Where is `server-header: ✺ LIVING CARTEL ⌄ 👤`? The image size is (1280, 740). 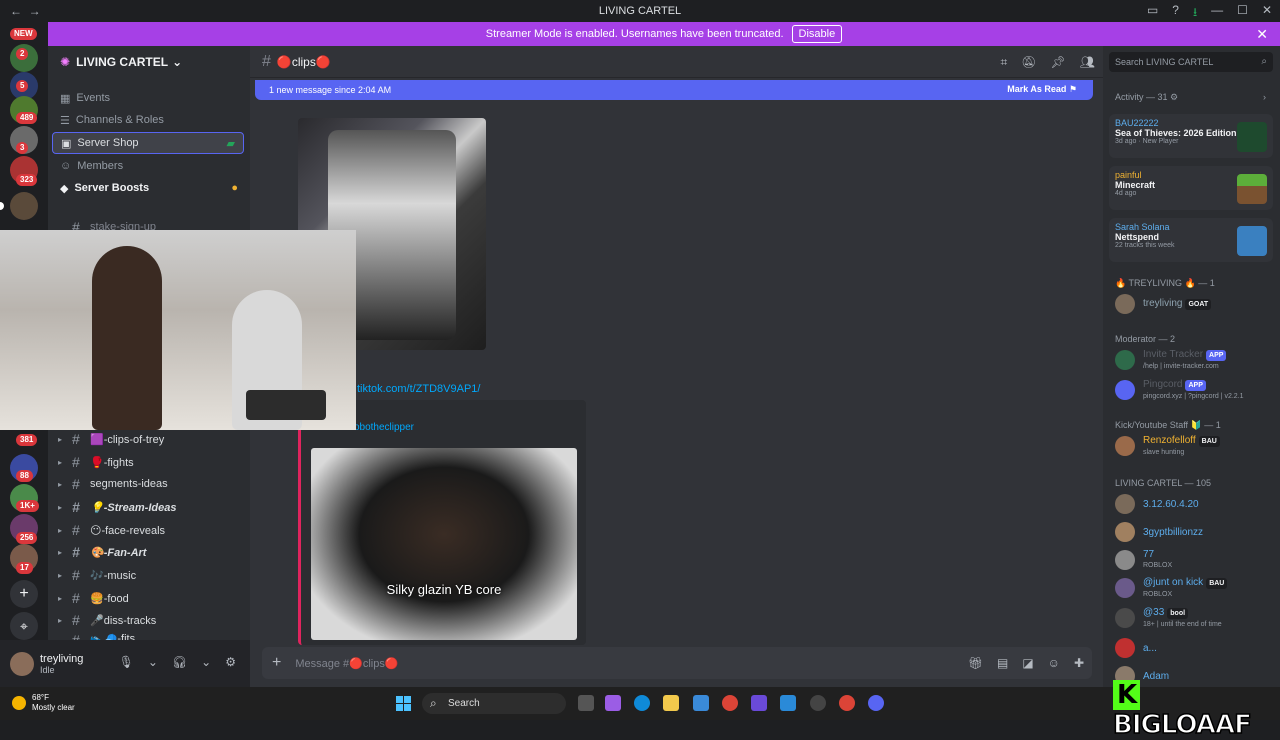
server-header: ✺ LIVING CARTEL ⌄ 👤 is located at coordinates (169, 62).